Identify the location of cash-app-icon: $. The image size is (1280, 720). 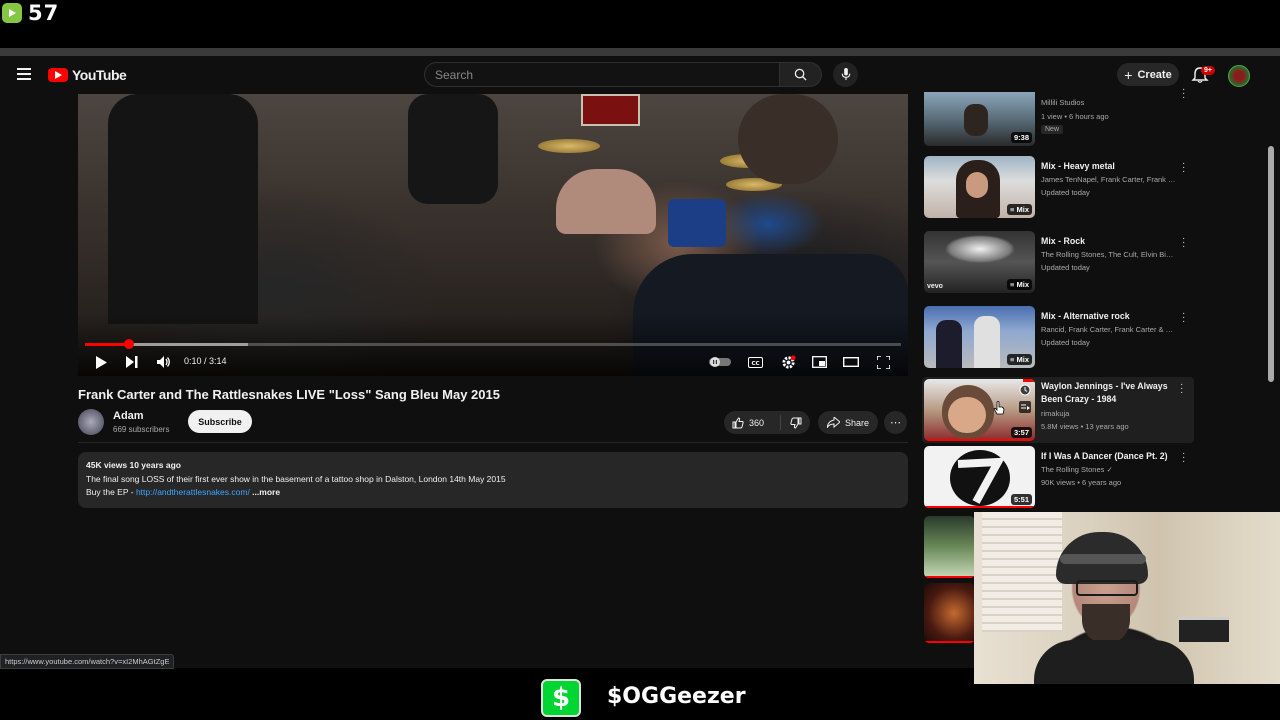
(561, 698).